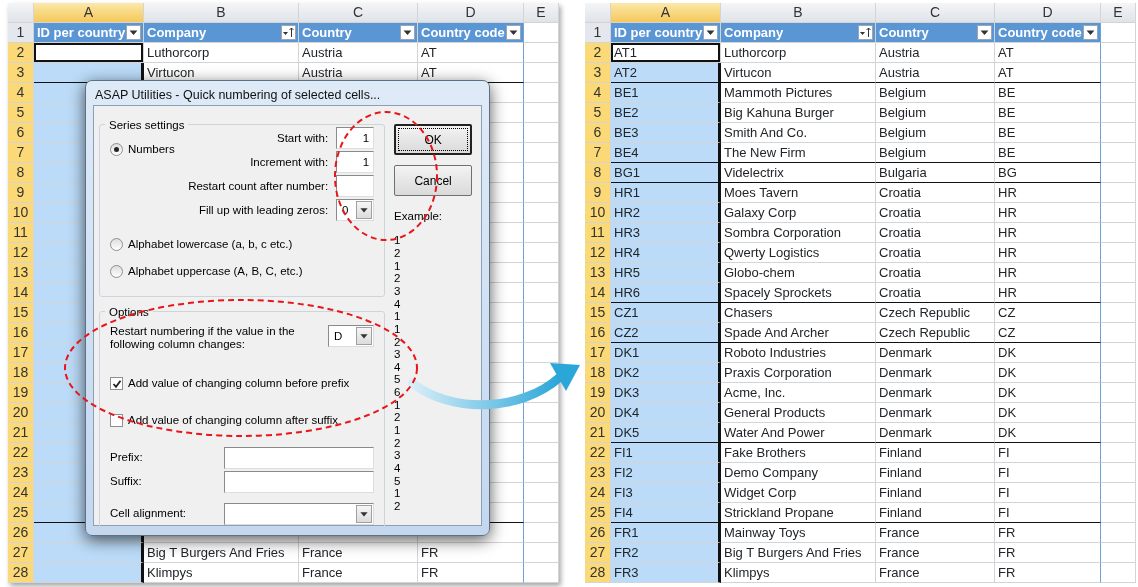 The height and width of the screenshot is (587, 1138). Describe the element at coordinates (299, 513) in the screenshot. I see `dropdown` at that location.